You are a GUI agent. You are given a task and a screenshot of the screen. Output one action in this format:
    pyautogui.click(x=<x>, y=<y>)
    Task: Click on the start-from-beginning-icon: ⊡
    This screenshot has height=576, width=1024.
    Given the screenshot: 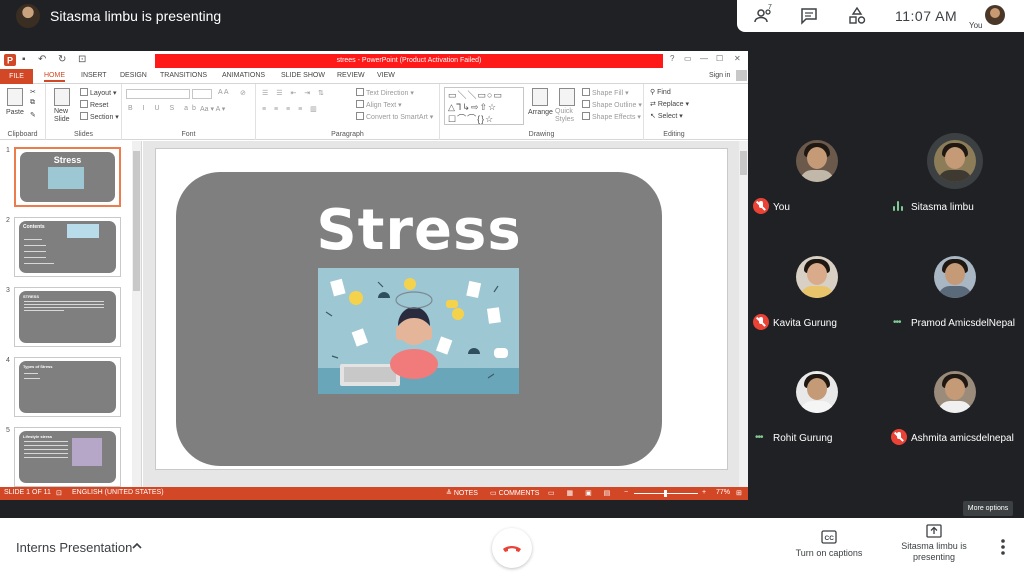 What is the action you would take?
    pyautogui.click(x=82, y=59)
    